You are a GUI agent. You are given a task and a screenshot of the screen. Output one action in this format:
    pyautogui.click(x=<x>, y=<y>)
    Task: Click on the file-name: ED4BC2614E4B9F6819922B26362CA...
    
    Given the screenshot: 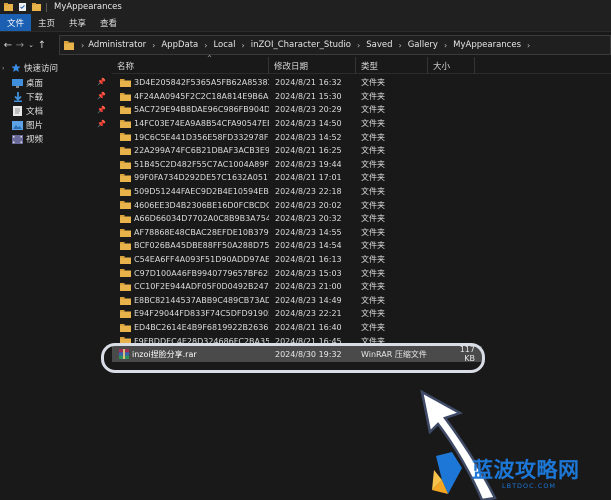 What is the action you would take?
    pyautogui.click(x=201, y=327)
    